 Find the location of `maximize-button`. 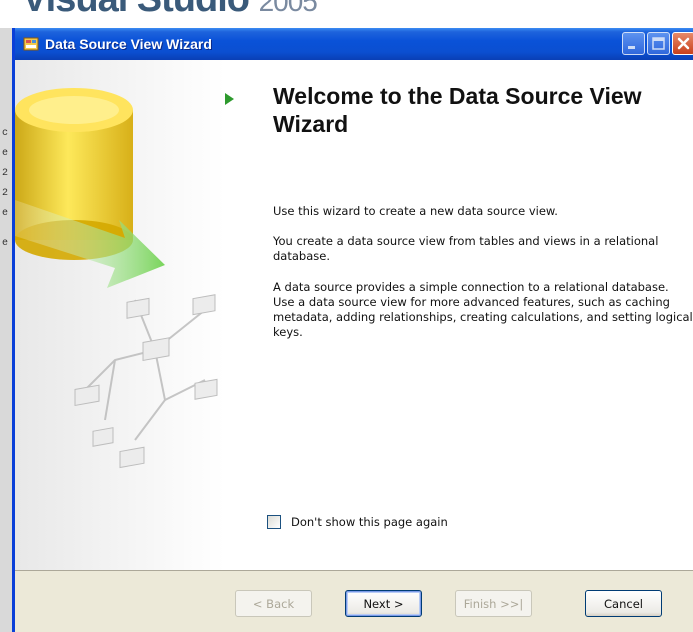

maximize-button is located at coordinates (658, 43).